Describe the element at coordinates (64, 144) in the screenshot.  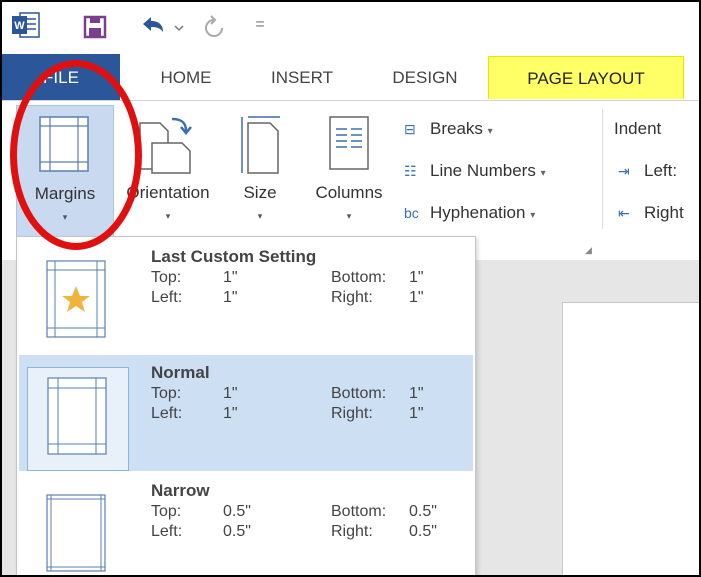
I see `margins-icon` at that location.